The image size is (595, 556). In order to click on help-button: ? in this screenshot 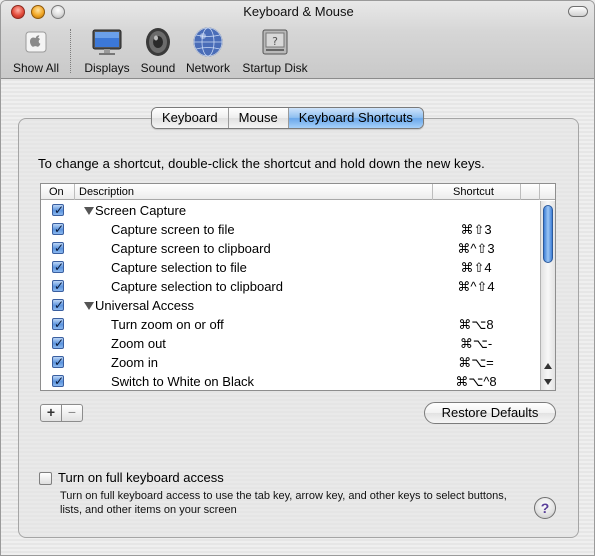, I will do `click(545, 508)`.